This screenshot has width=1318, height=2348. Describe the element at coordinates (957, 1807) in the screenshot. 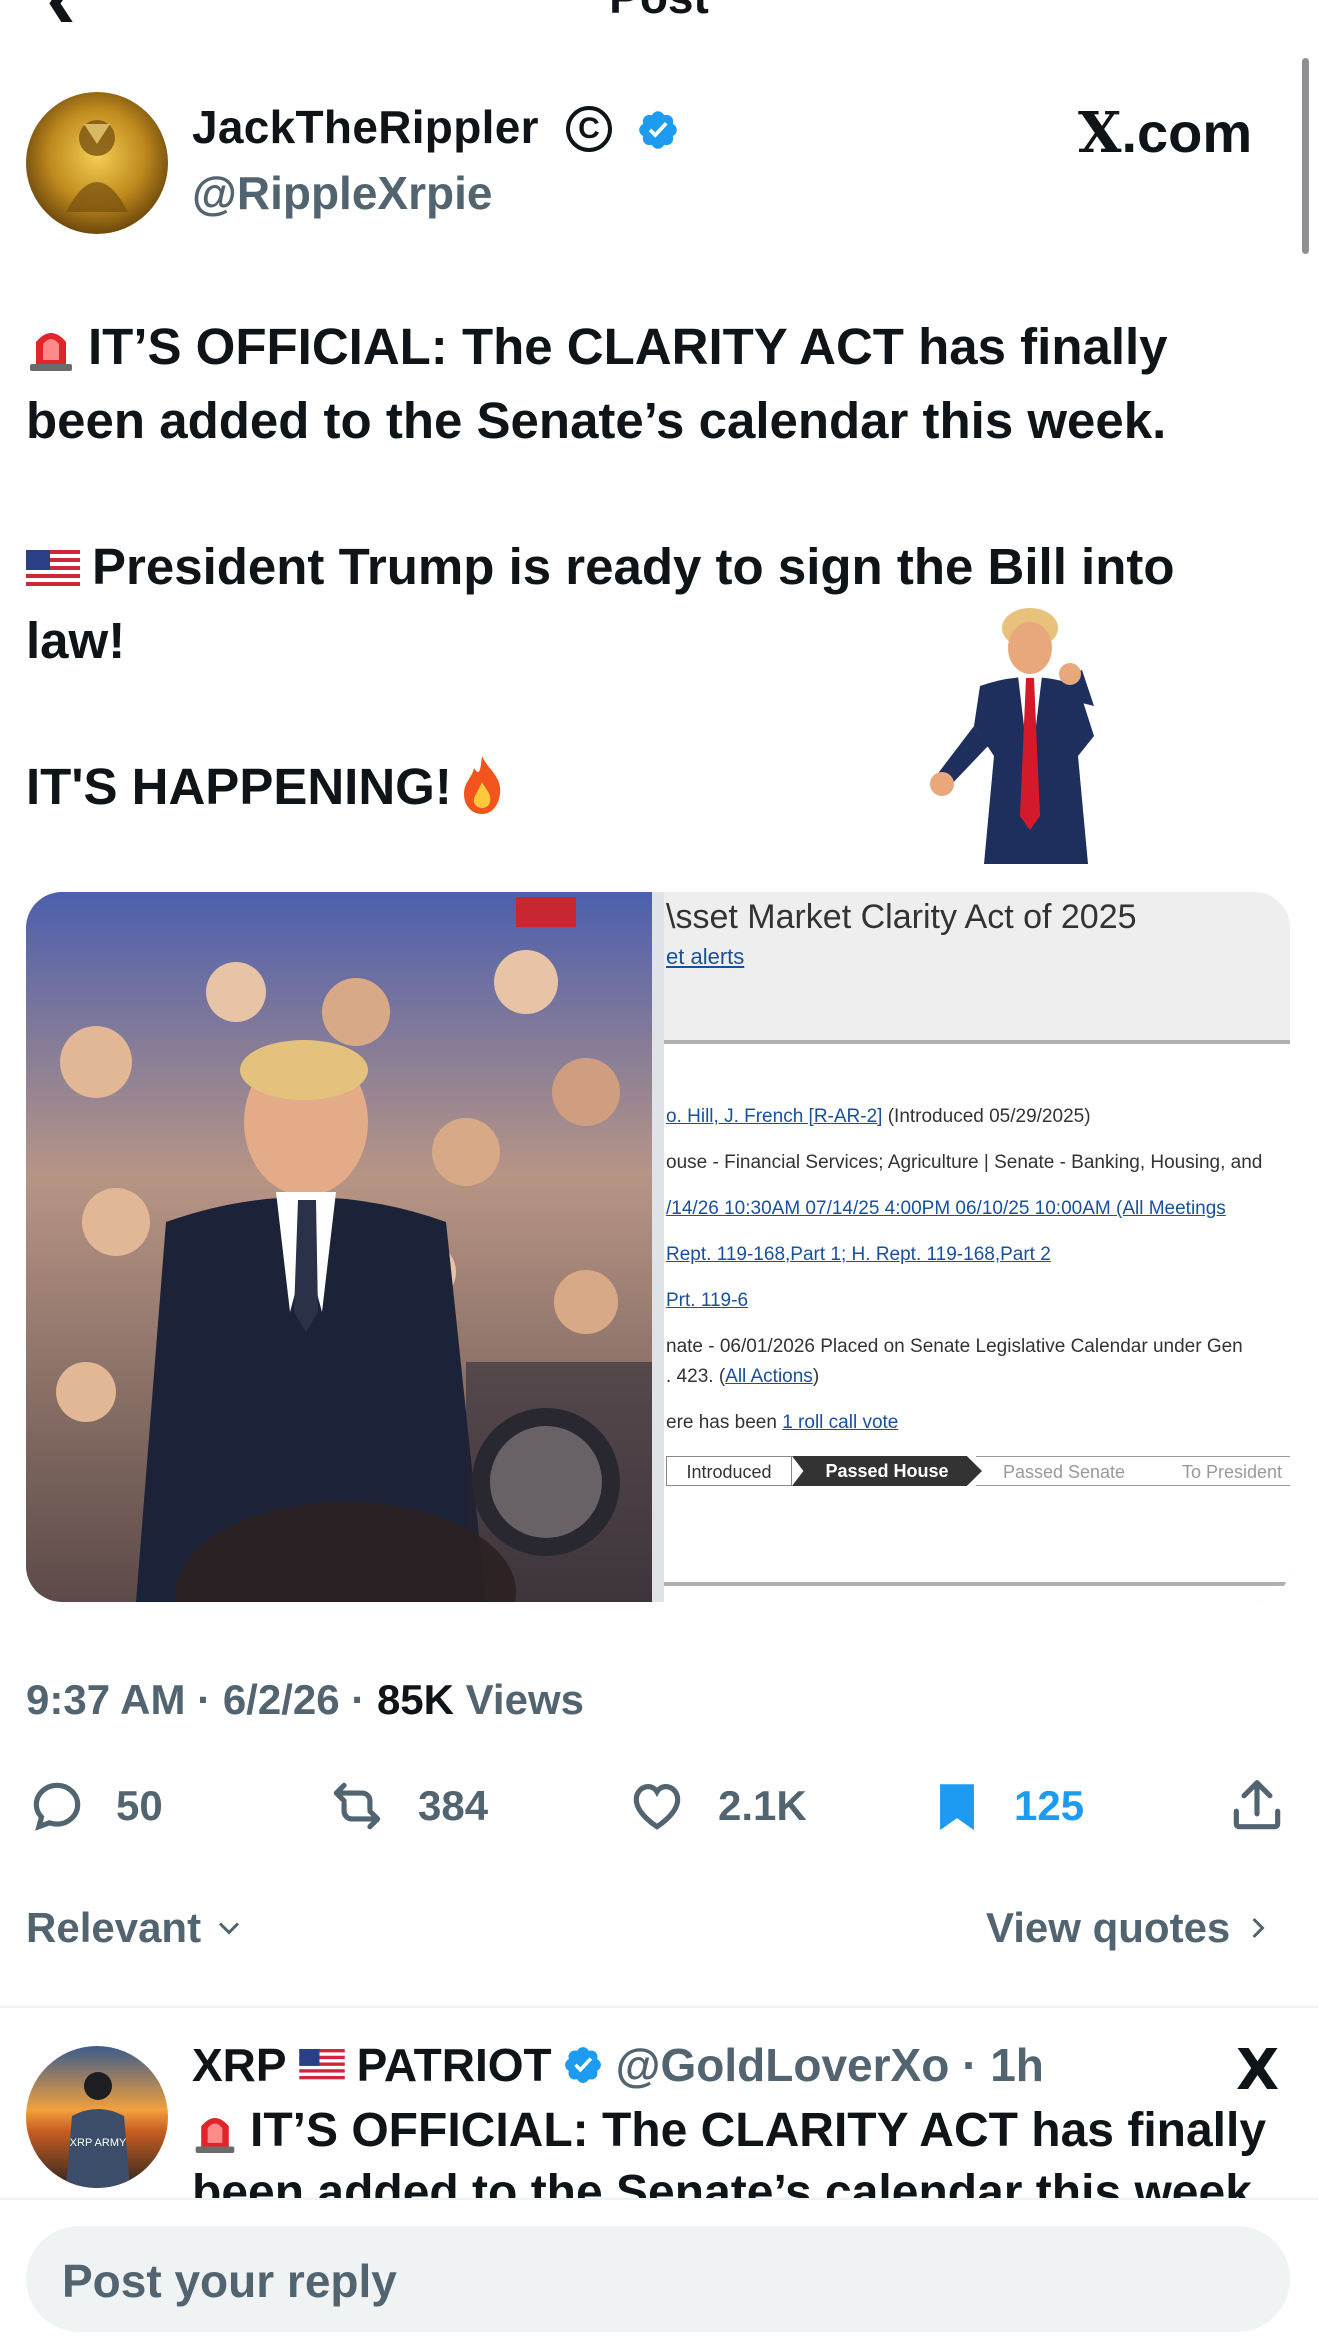

I see `bookmark-icon` at that location.